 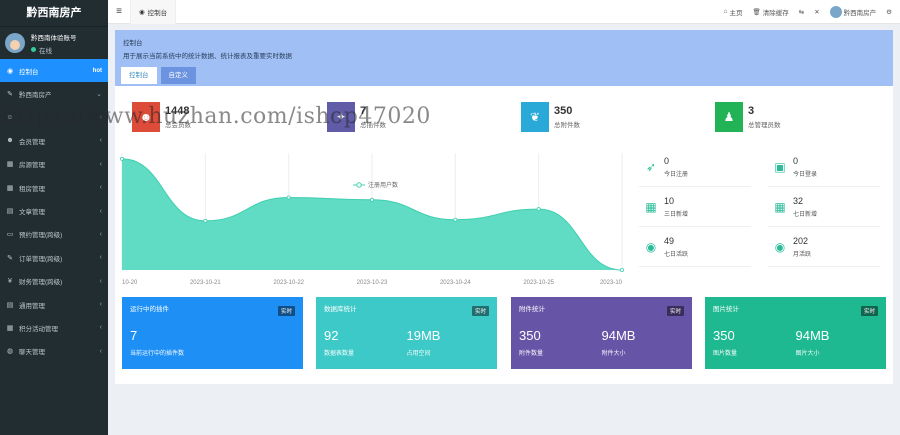 What do you see at coordinates (669, 240) in the screenshot?
I see `mini-stat-value: 49` at bounding box center [669, 240].